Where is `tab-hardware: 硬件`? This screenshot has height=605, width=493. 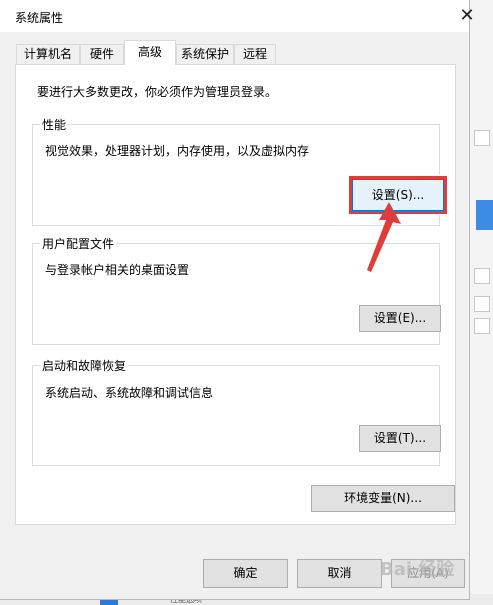 tab-hardware: 硬件 is located at coordinates (102, 54).